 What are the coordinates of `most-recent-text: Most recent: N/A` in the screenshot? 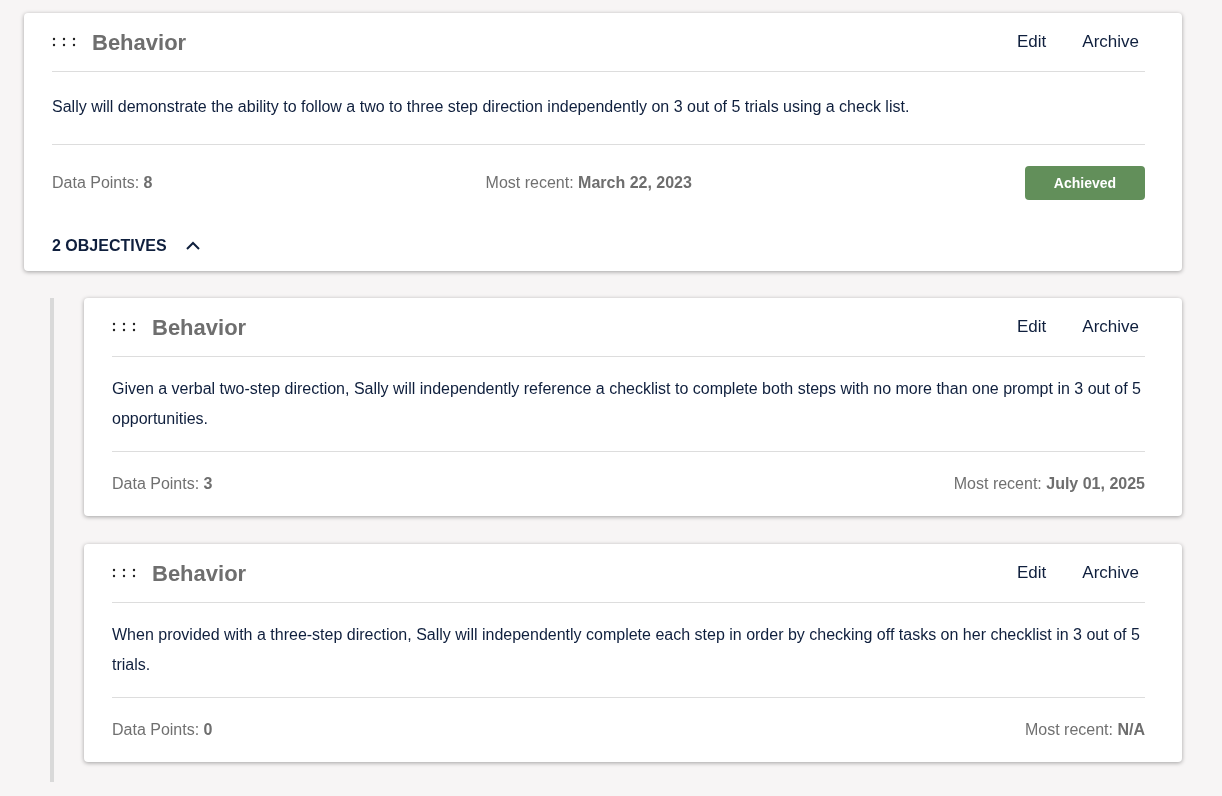 It's located at (1084, 730).